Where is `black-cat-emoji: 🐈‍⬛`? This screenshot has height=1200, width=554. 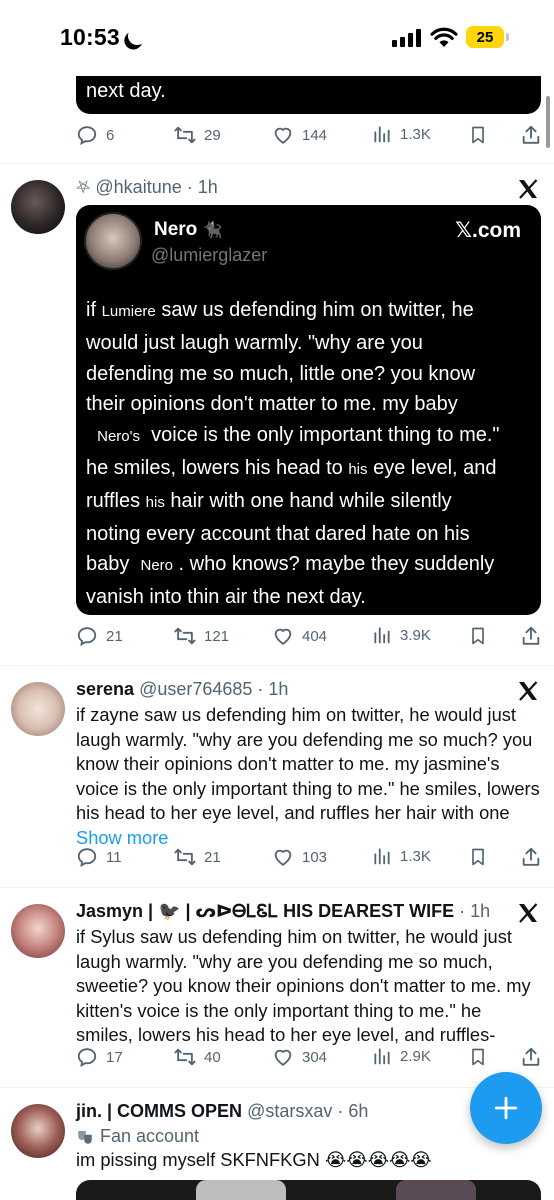 black-cat-emoji: 🐈‍⬛ is located at coordinates (212, 230).